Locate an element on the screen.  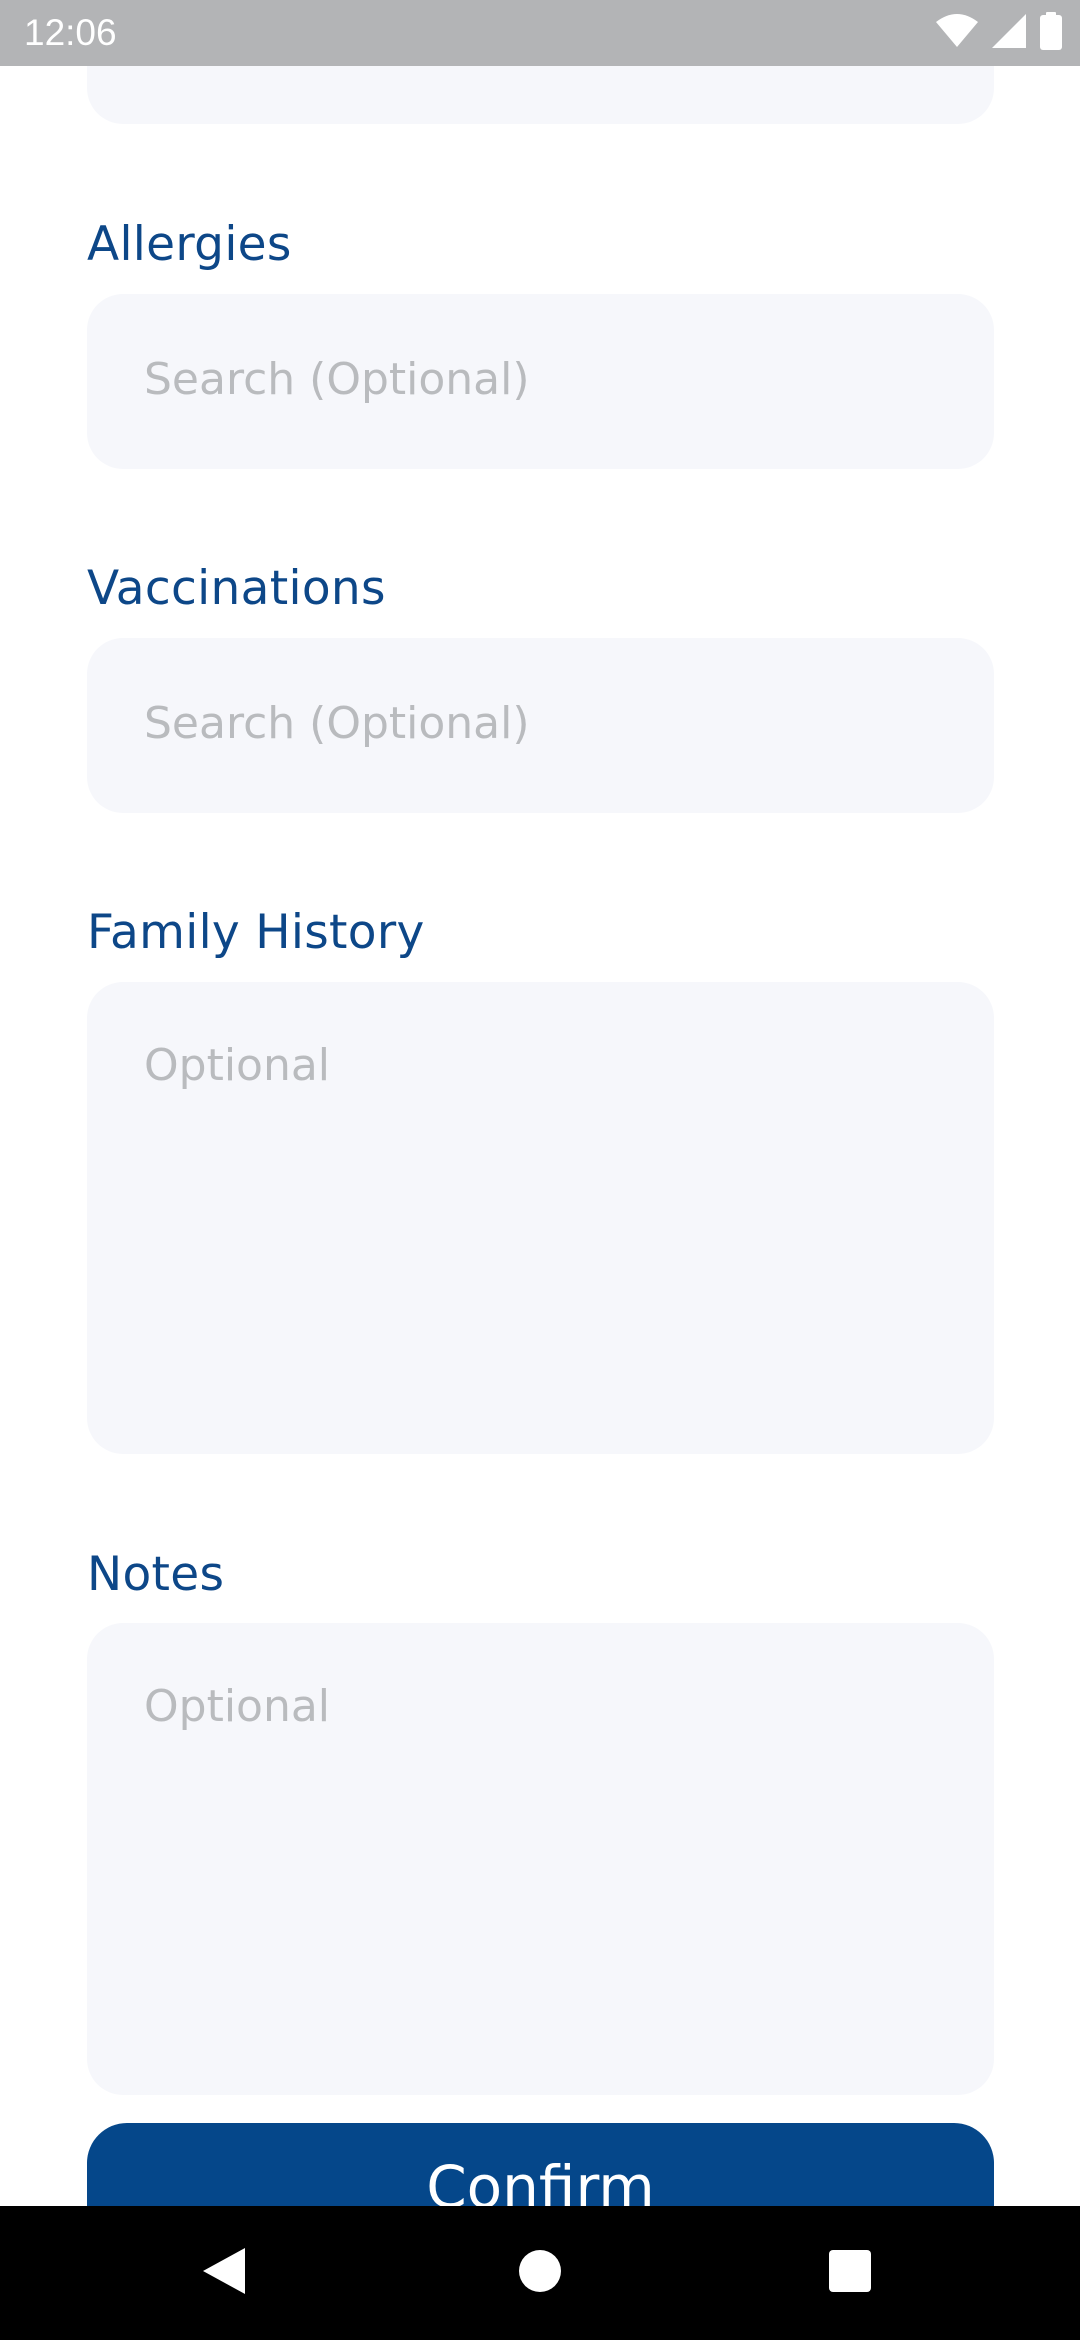
recents-button is located at coordinates (850, 2273).